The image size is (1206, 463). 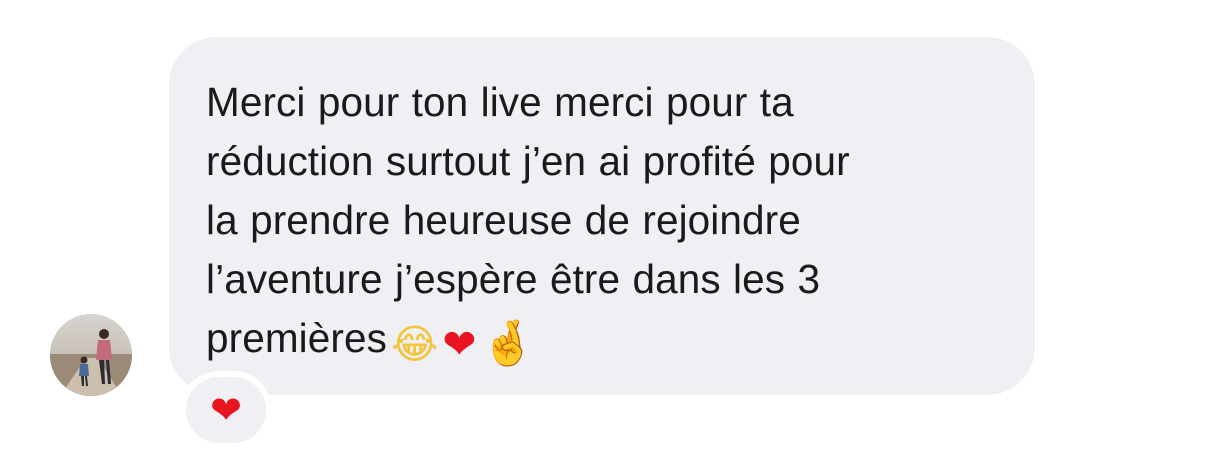 I want to click on message-line-last: premières😂❤🤞, so click(x=605, y=341).